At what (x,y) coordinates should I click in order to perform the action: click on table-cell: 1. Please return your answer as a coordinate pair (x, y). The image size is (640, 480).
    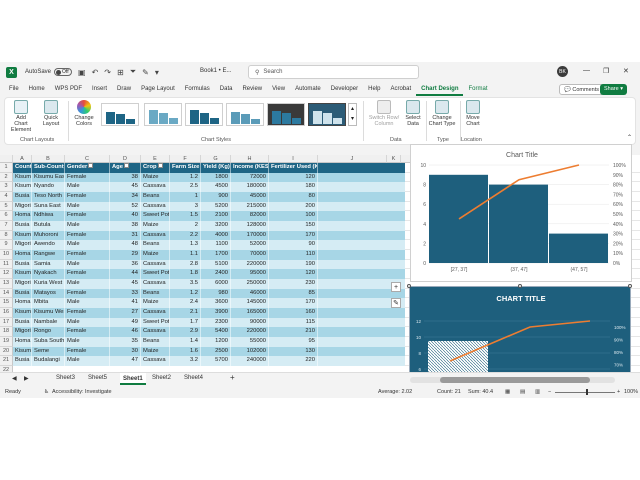
    Looking at the image, I should click on (185, 197).